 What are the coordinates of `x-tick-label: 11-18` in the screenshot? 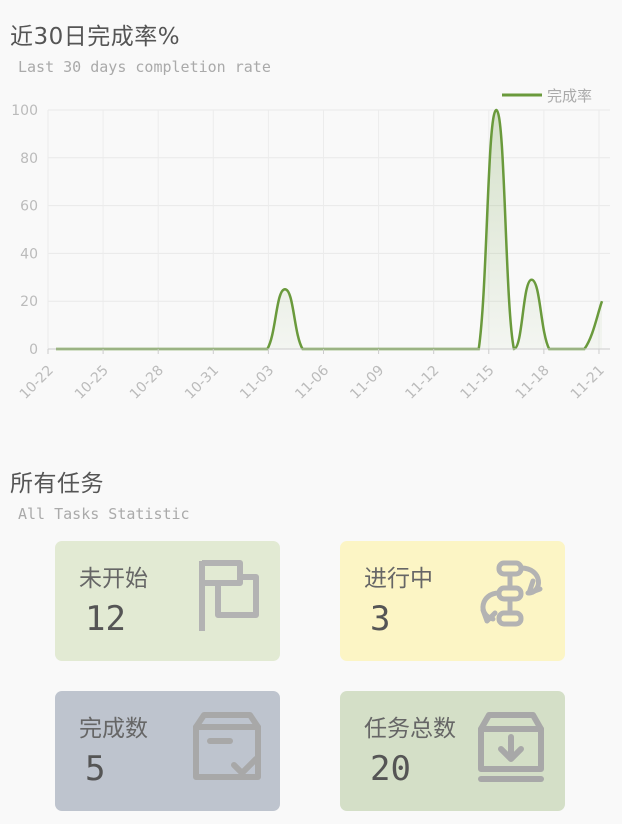 It's located at (533, 383).